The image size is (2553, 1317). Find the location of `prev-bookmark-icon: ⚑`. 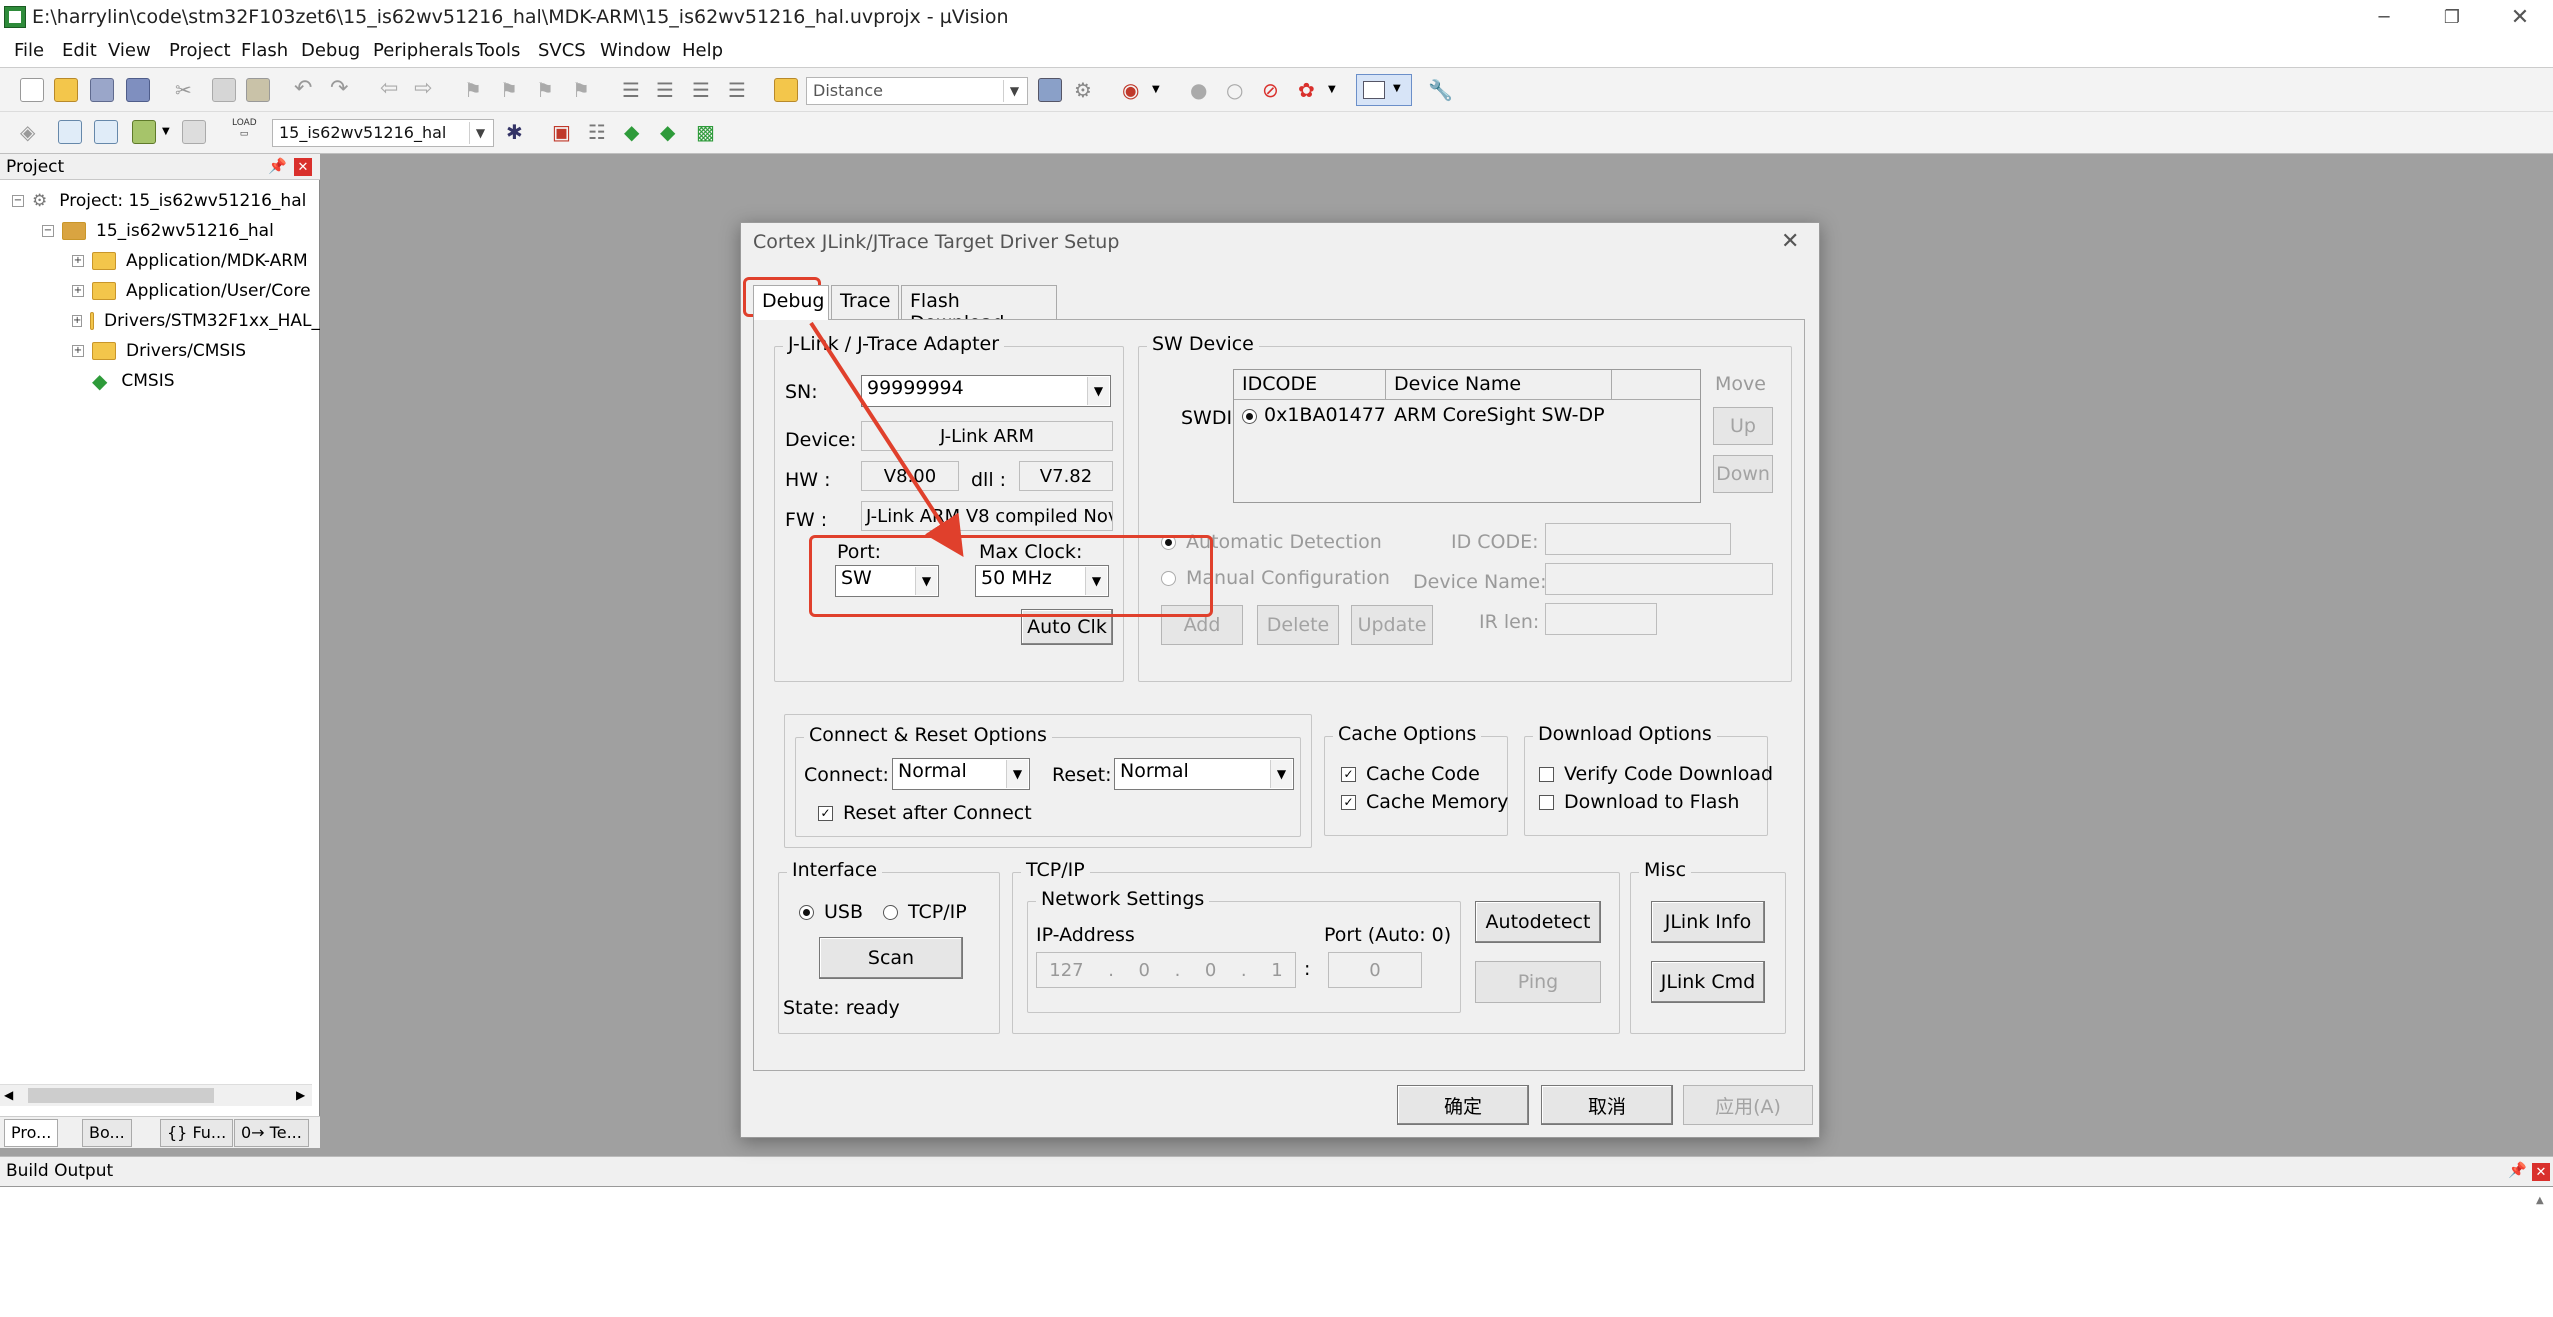

prev-bookmark-icon: ⚑ is located at coordinates (512, 90).